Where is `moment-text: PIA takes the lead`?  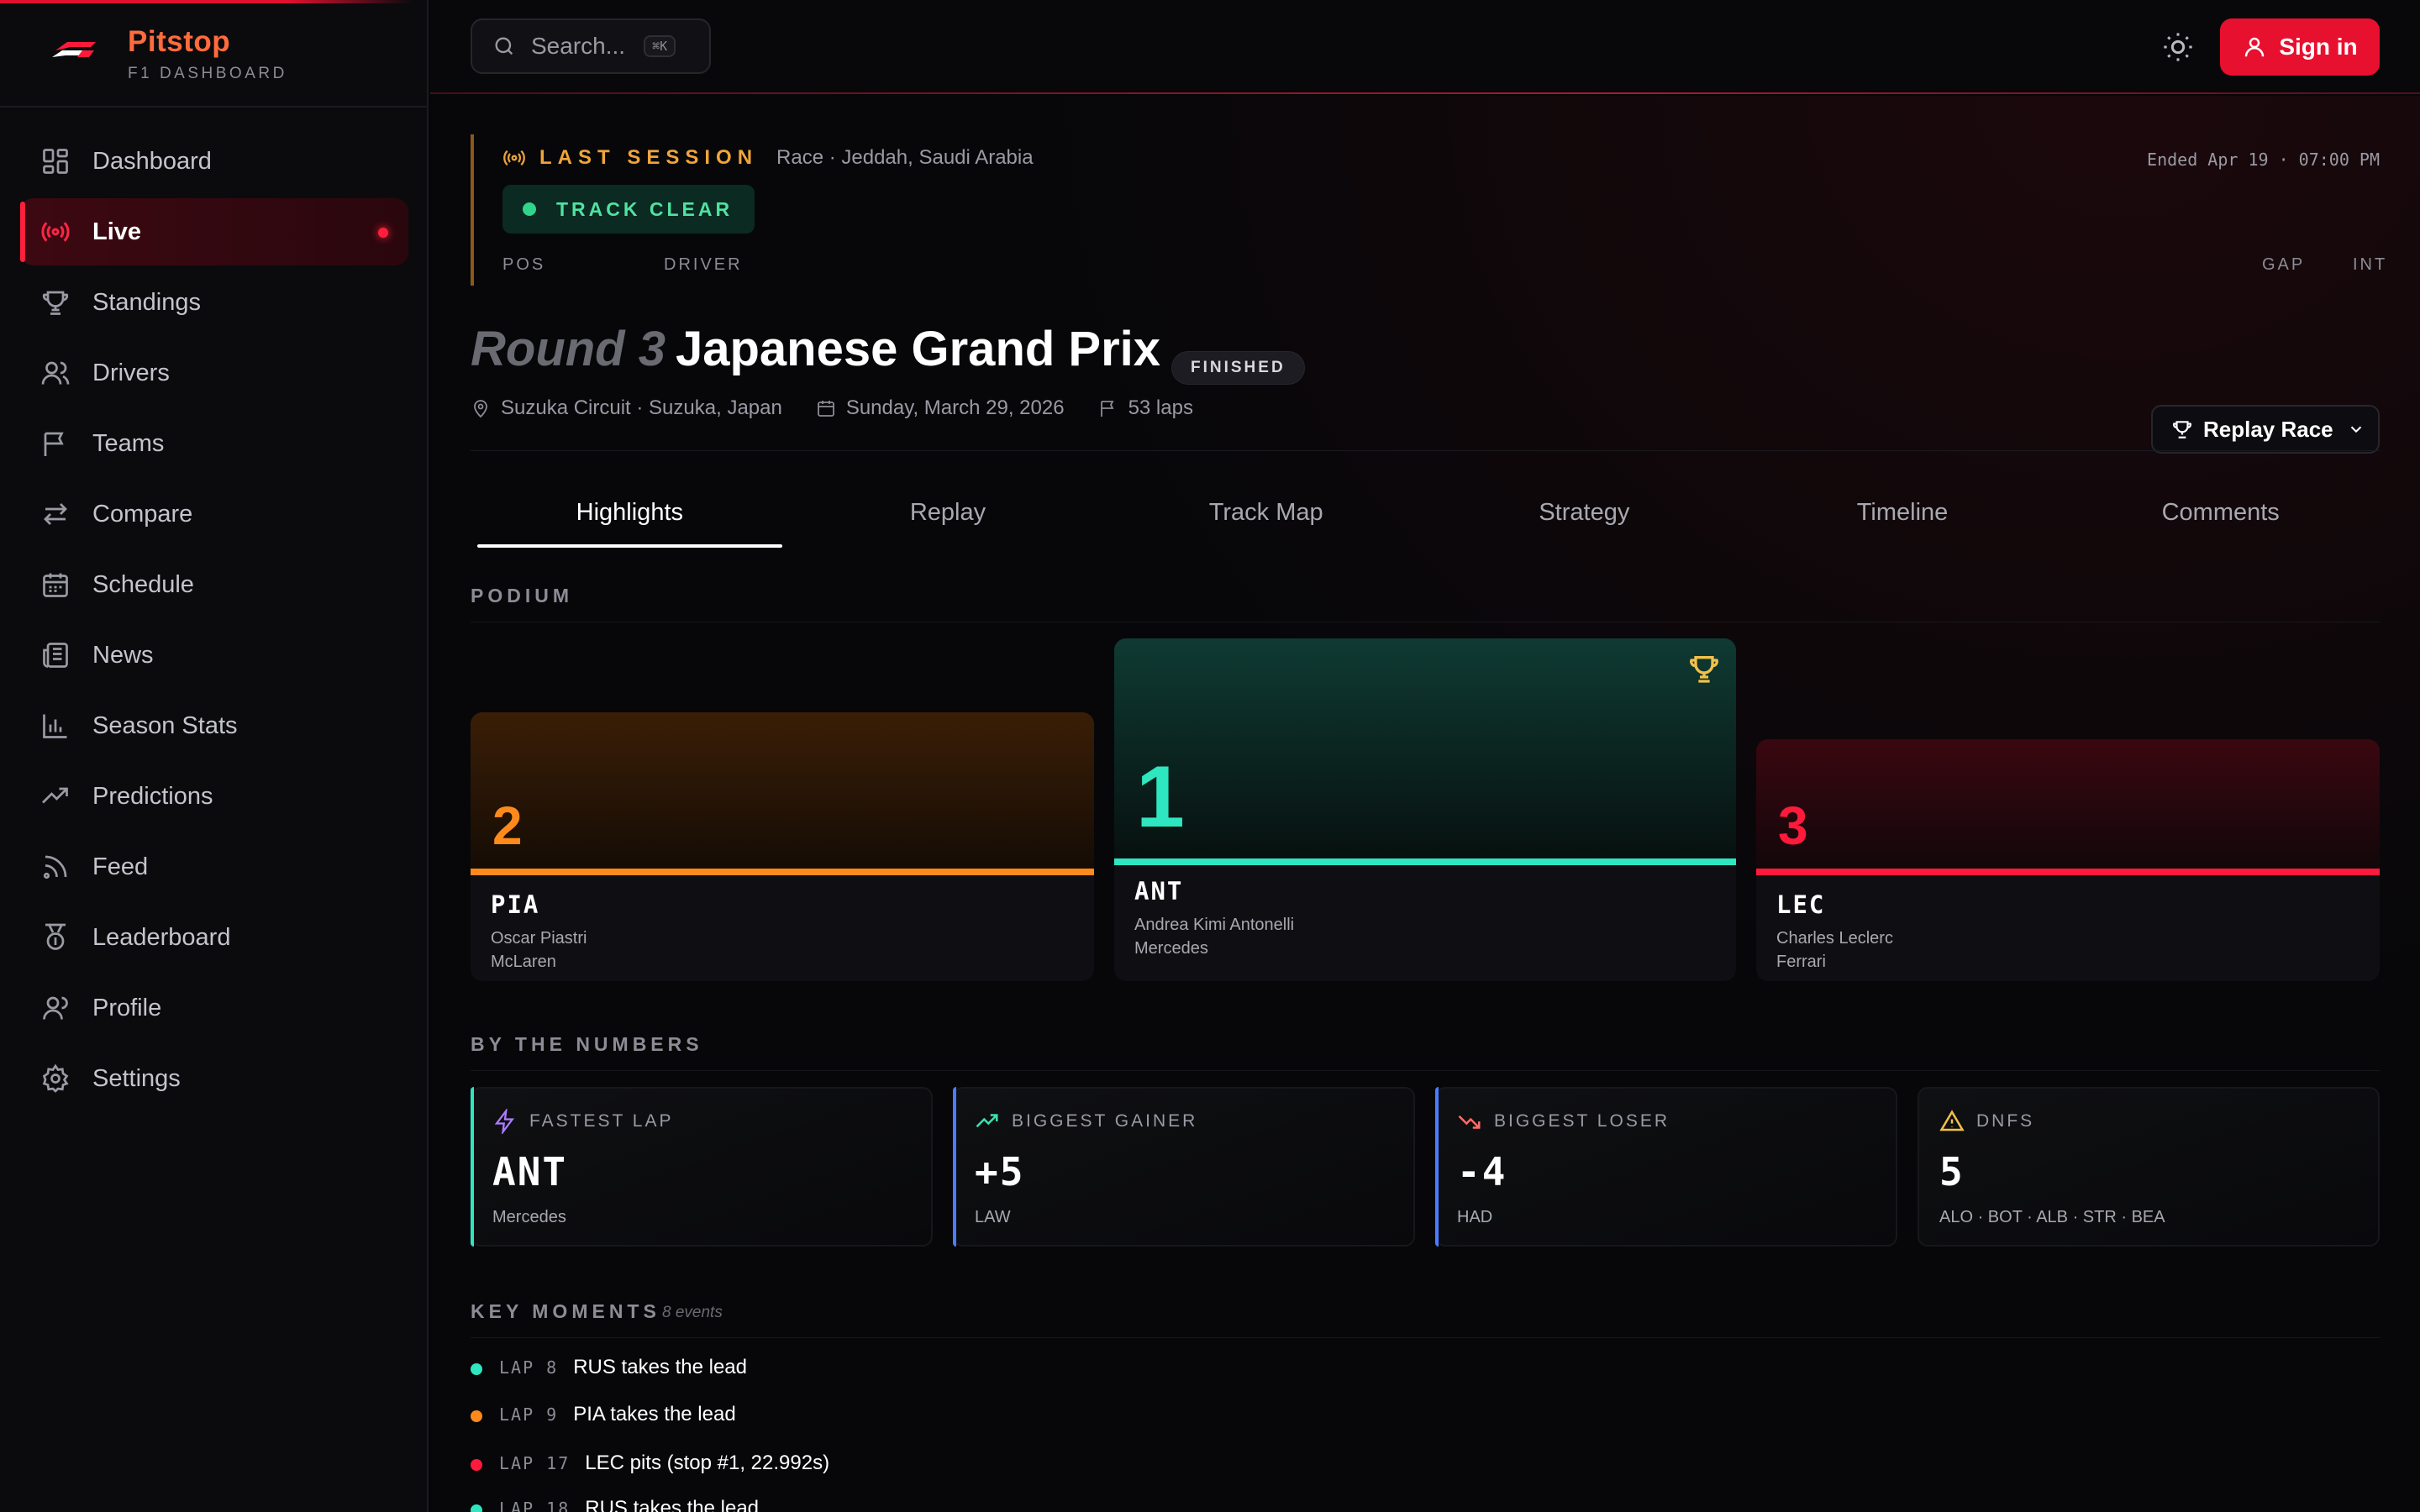 moment-text: PIA takes the lead is located at coordinates (654, 1414).